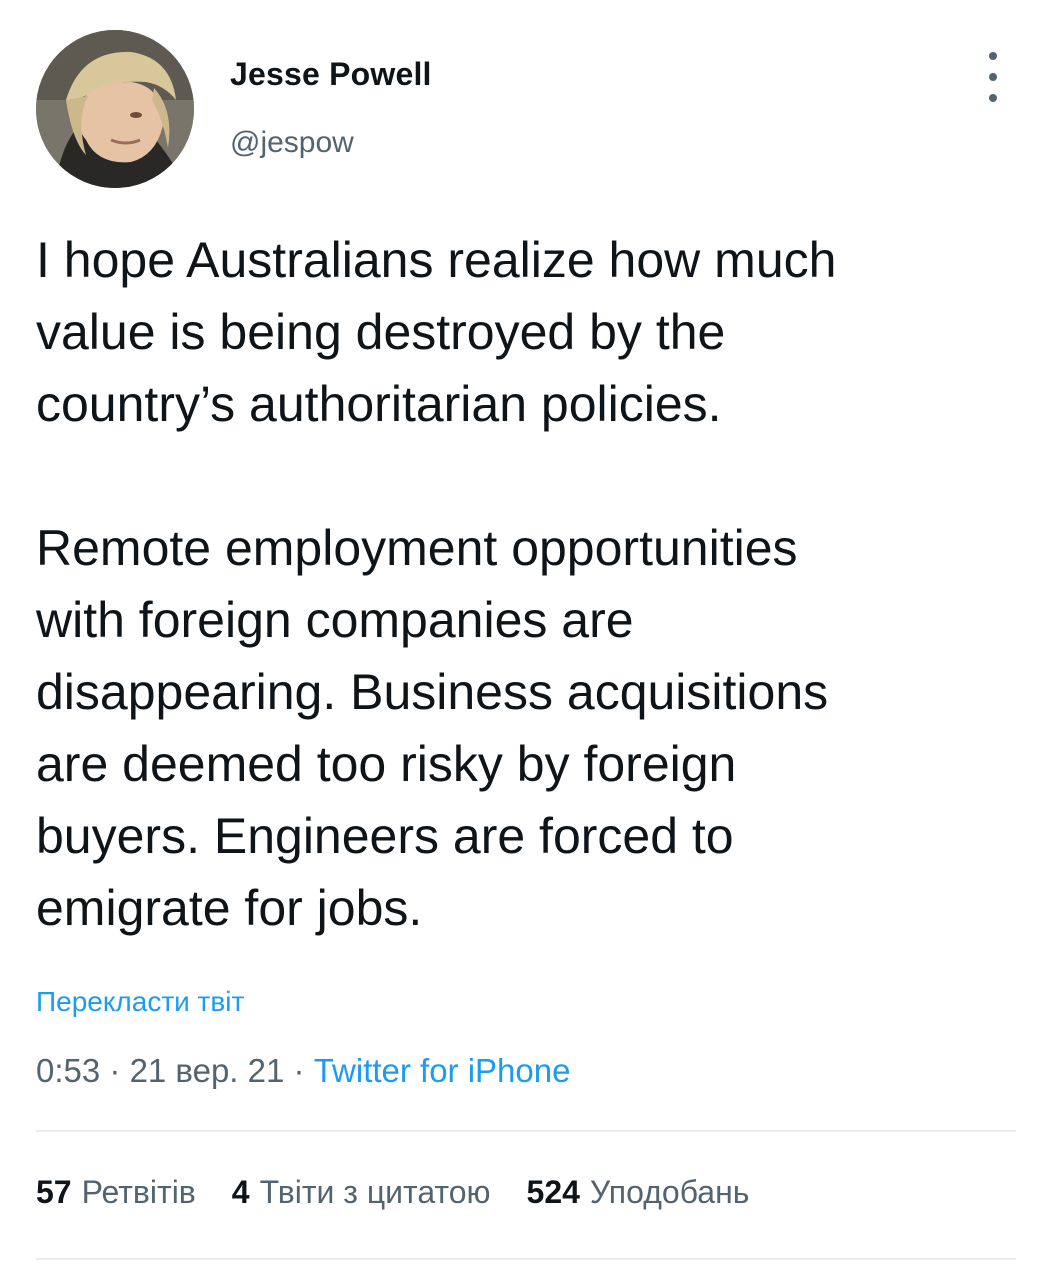 The width and height of the screenshot is (1050, 1280). What do you see at coordinates (240, 1192) in the screenshot?
I see `quotes-count: 4` at bounding box center [240, 1192].